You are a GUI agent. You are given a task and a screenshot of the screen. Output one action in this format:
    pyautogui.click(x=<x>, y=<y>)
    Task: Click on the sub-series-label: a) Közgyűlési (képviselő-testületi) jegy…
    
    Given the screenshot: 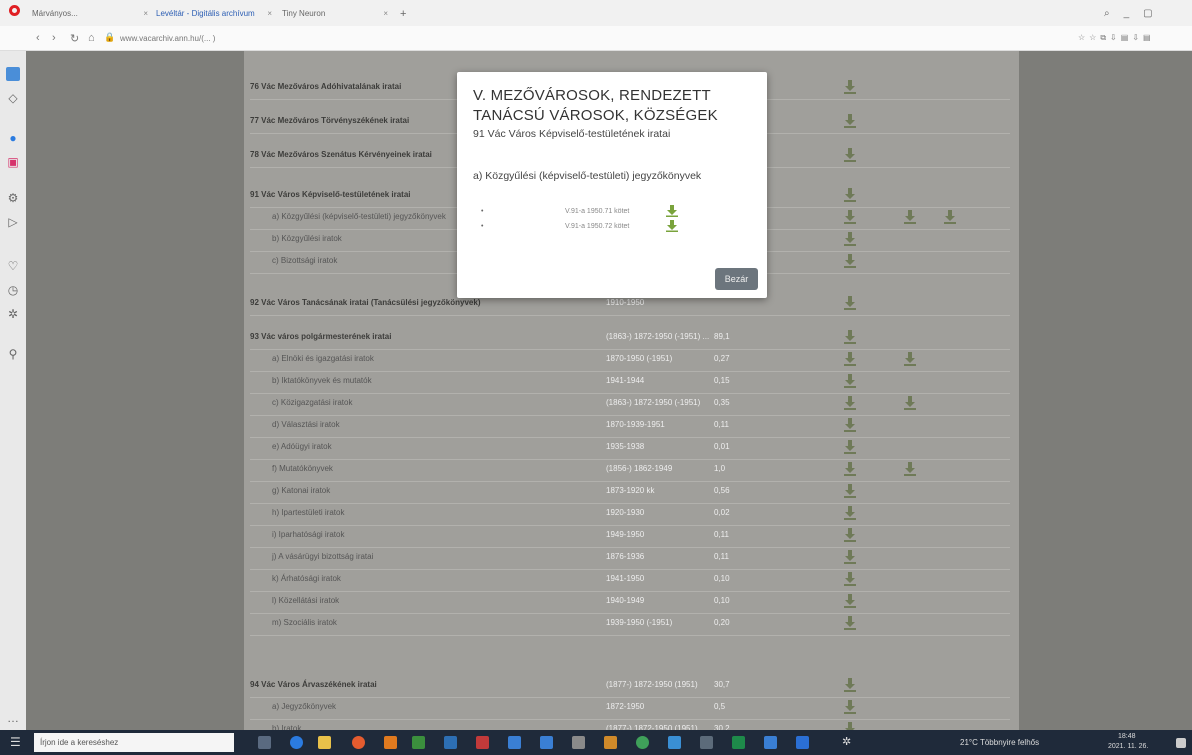 What is the action you would take?
    pyautogui.click(x=359, y=216)
    